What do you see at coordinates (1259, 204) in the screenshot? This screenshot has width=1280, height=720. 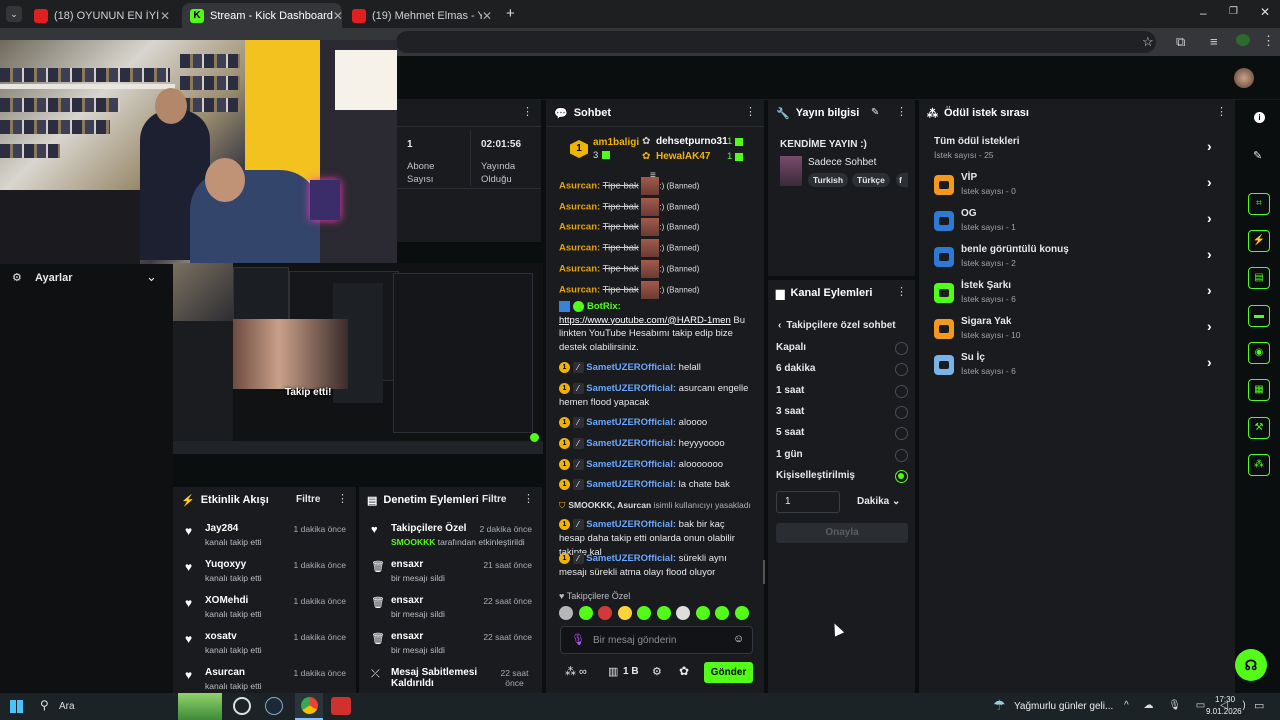 I see `focus-icon: ⌗` at bounding box center [1259, 204].